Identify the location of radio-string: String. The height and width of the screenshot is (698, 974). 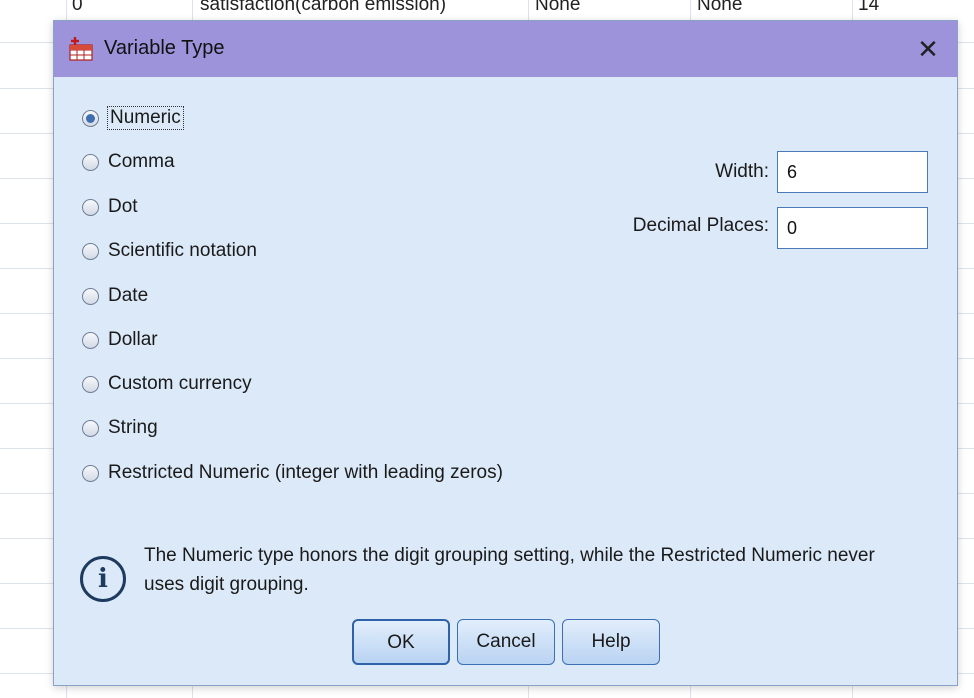
(120, 428).